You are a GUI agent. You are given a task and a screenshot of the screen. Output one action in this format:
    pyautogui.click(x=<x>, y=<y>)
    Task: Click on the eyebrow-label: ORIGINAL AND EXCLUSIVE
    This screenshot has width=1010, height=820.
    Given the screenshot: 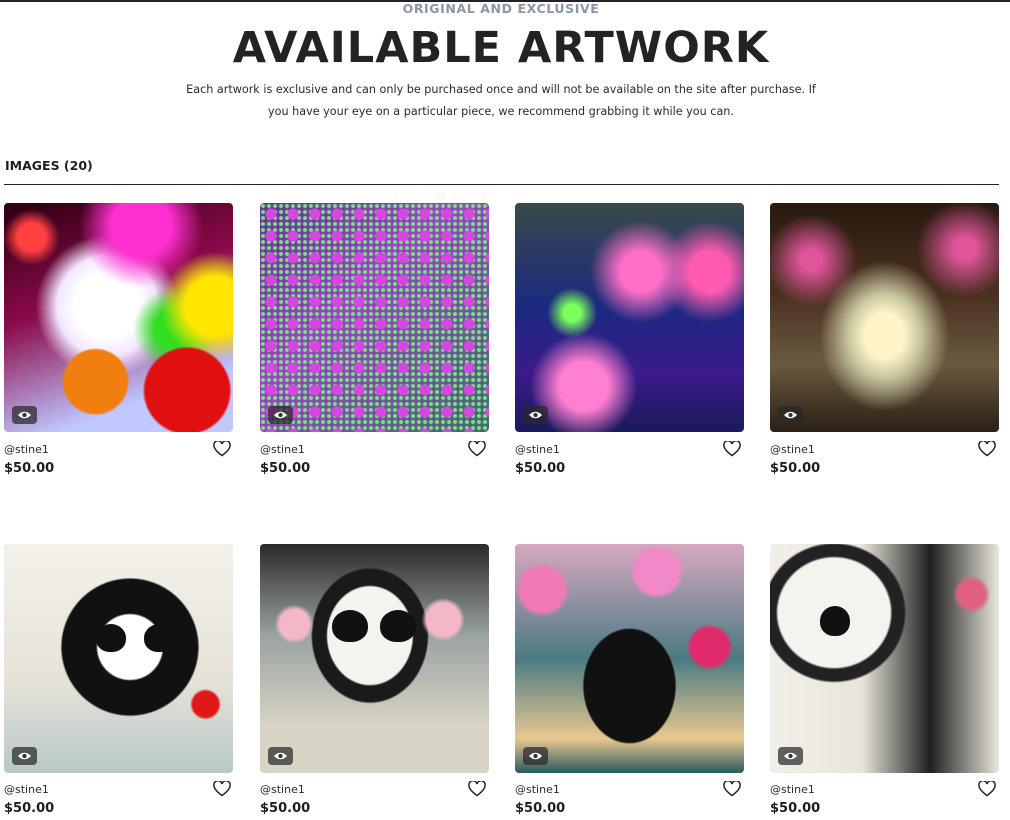 What is the action you would take?
    pyautogui.click(x=501, y=8)
    